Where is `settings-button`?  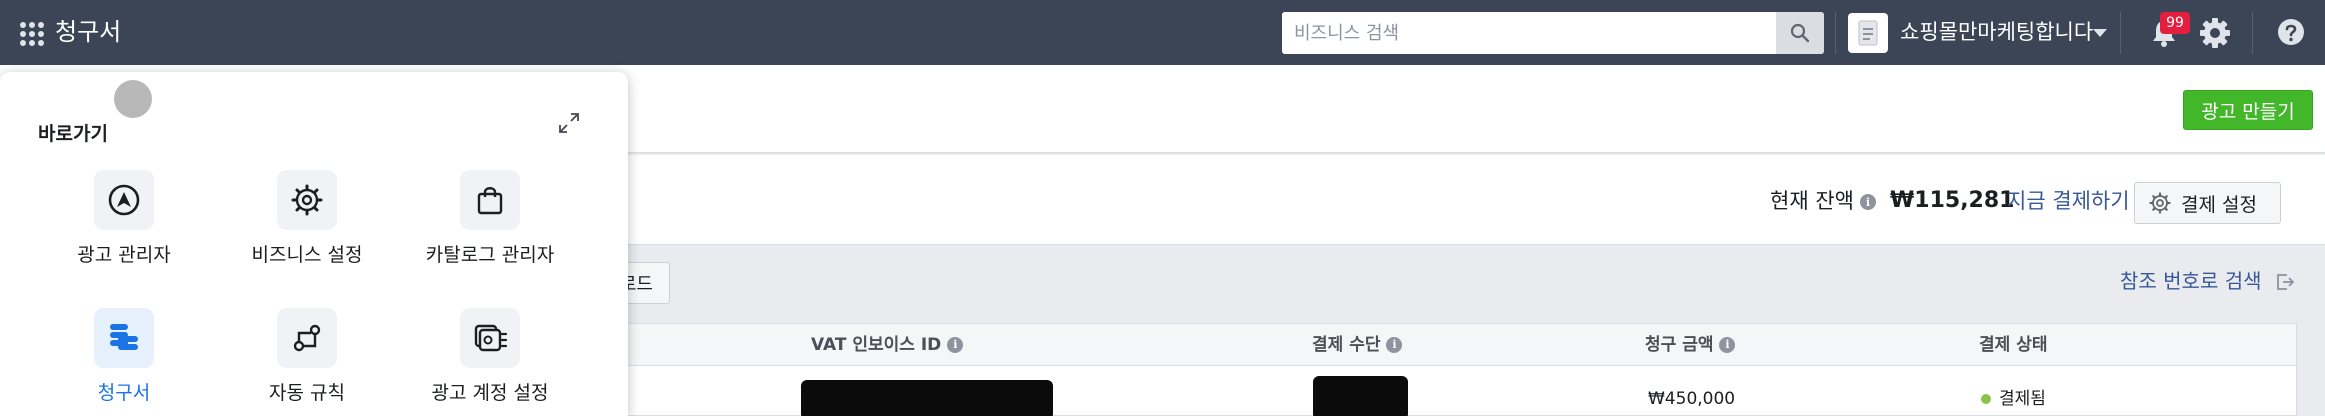 settings-button is located at coordinates (2215, 35).